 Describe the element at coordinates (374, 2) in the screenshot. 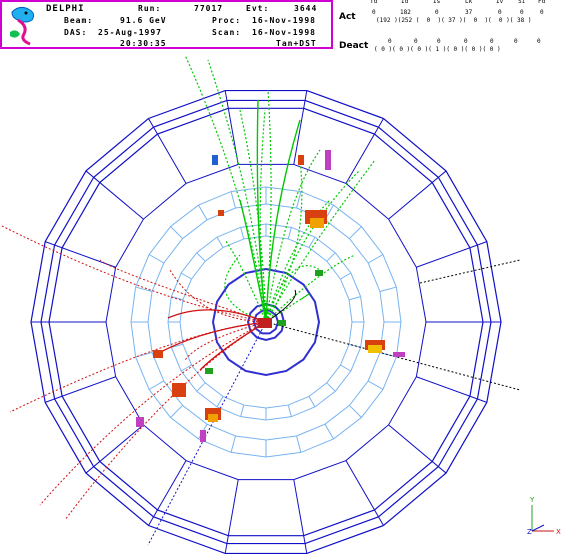

I see `col-header-td: Td` at that location.